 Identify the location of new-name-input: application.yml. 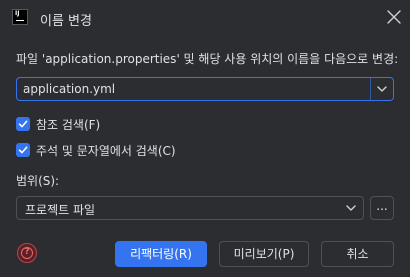
(205, 89).